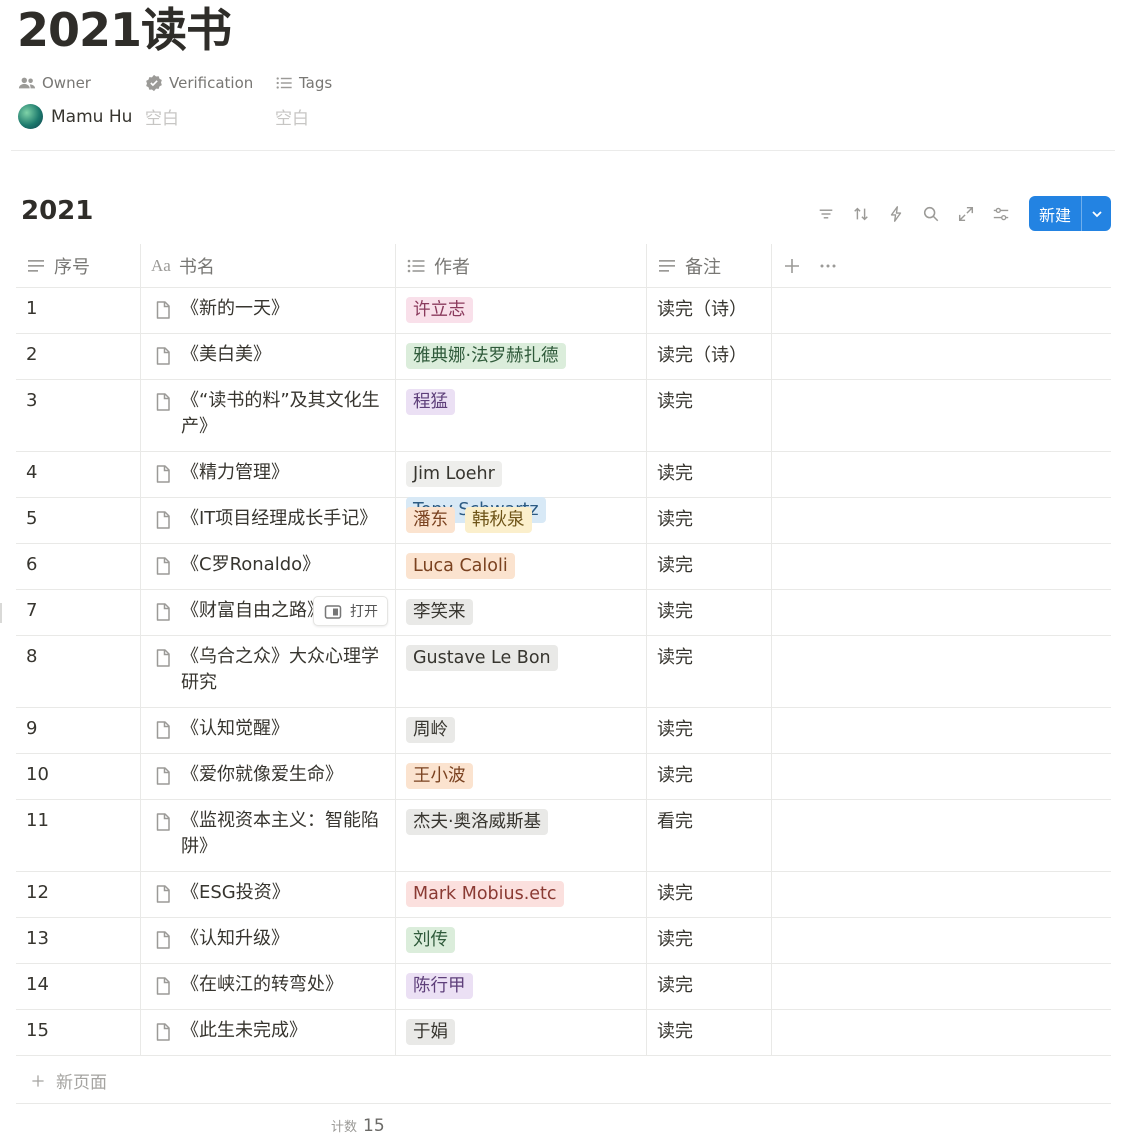 This screenshot has width=1146, height=1141. I want to click on table-row: 15 《此生未完成》 于娟 读完, so click(563, 1033).